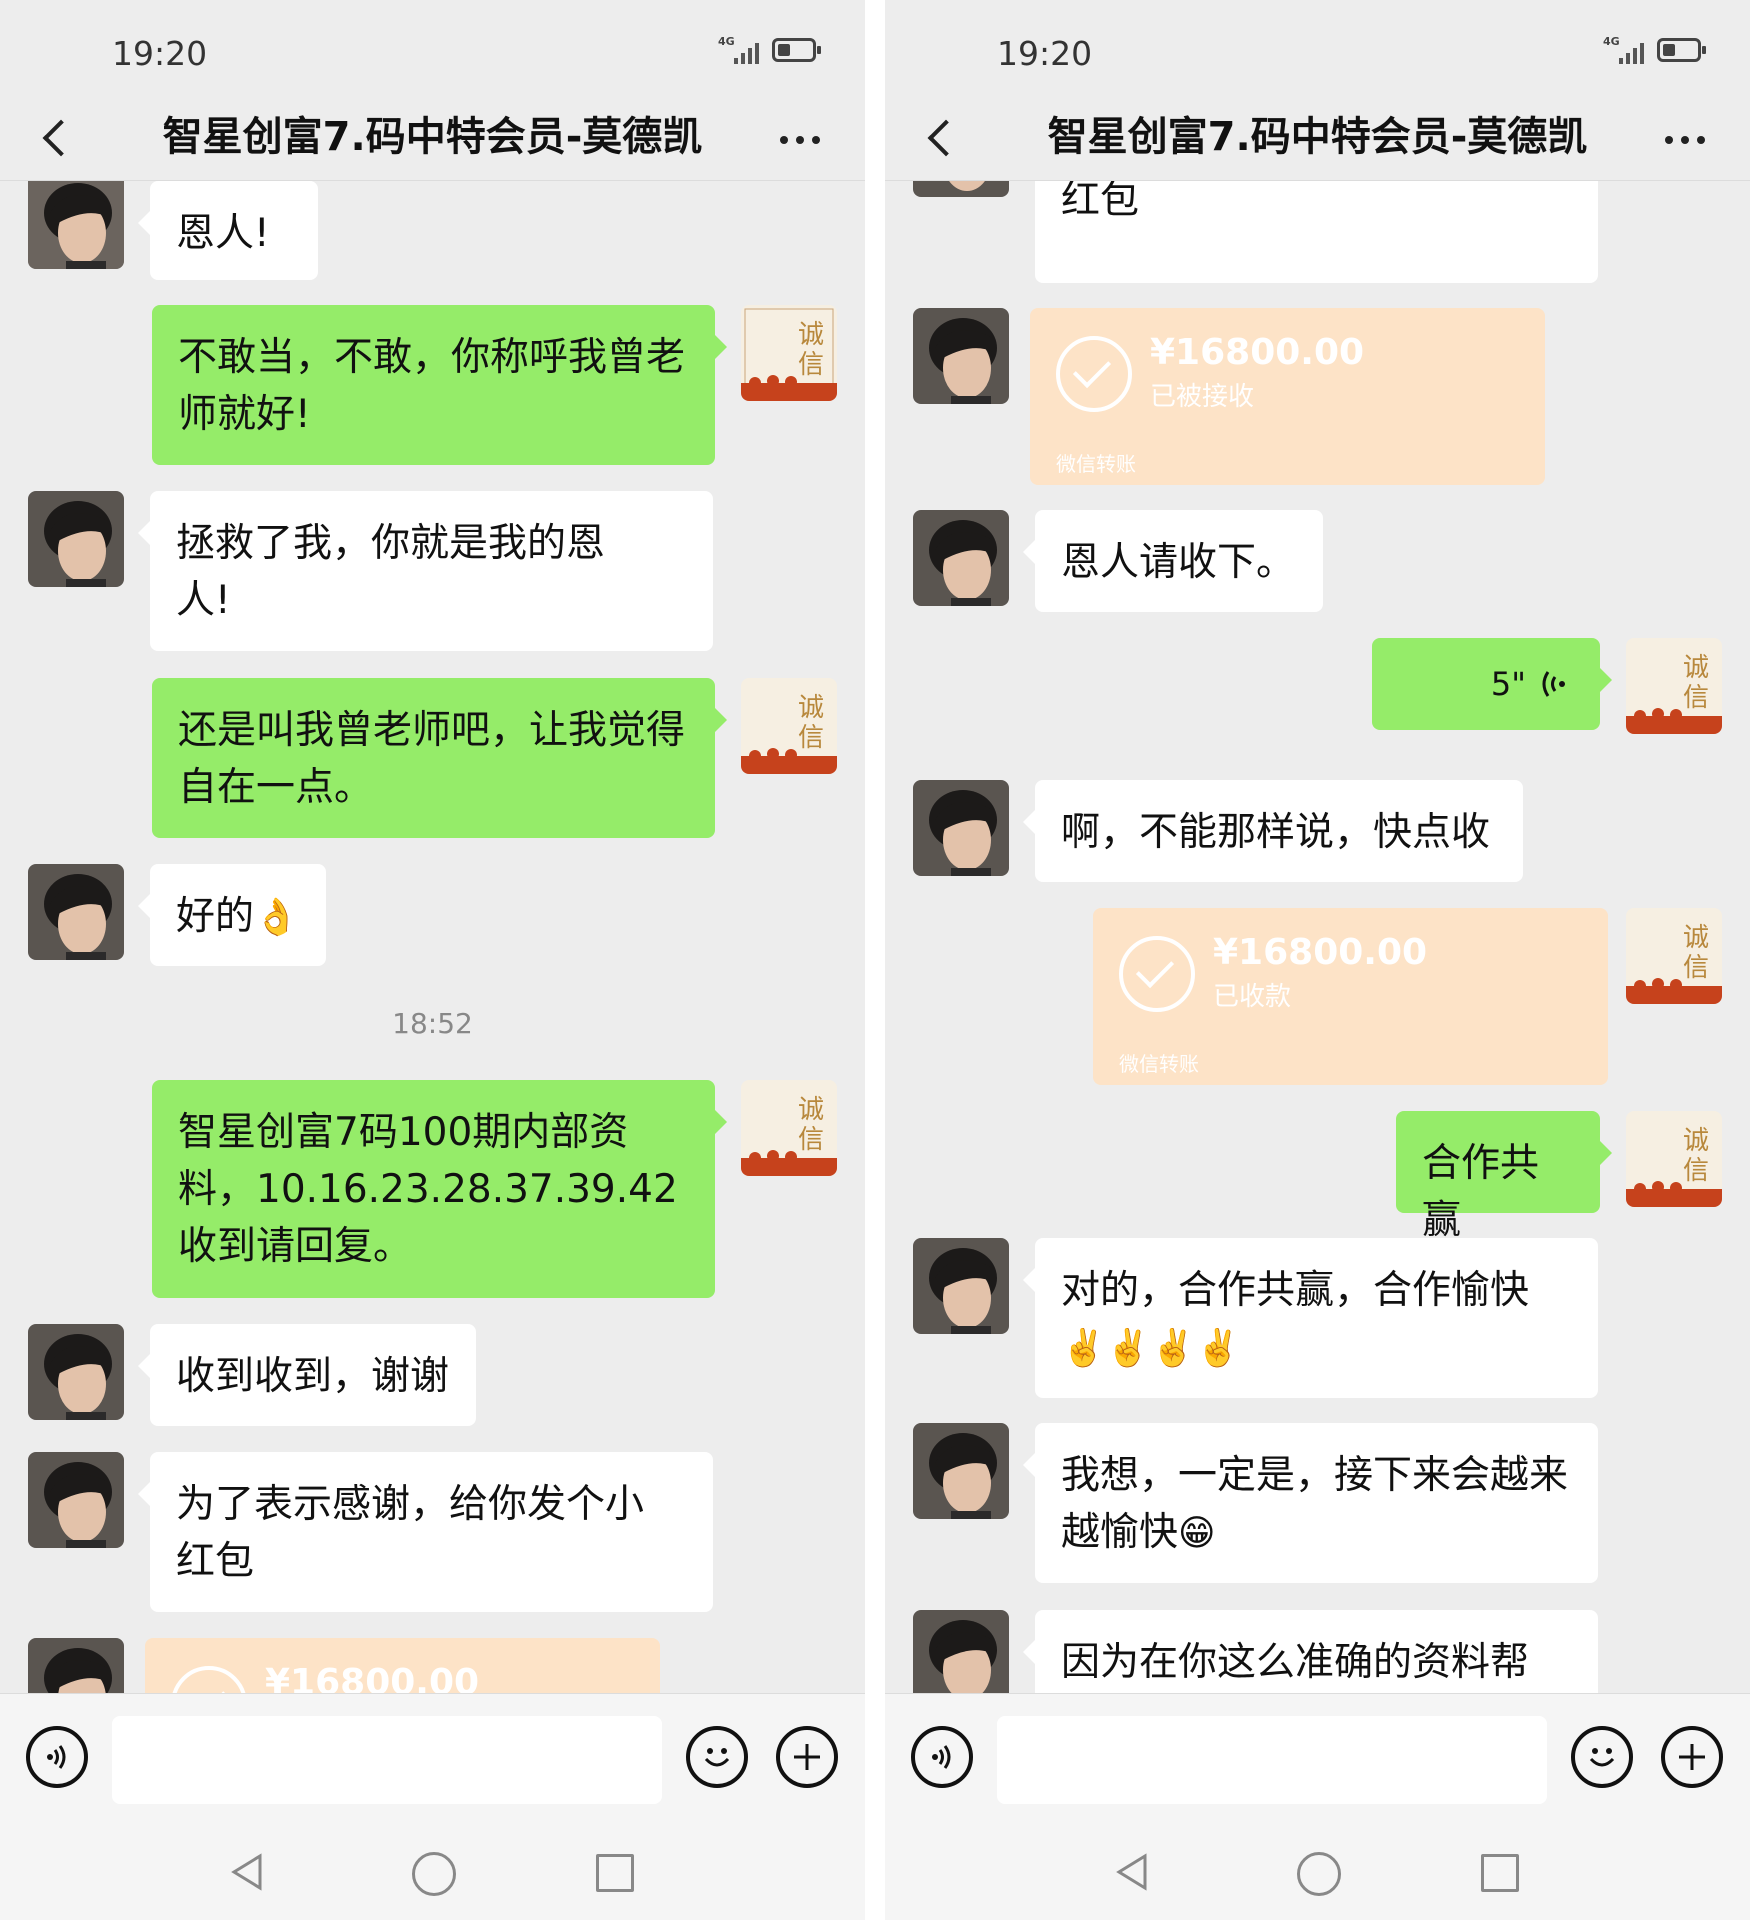 The height and width of the screenshot is (1920, 1750). What do you see at coordinates (223, 233) in the screenshot?
I see `message-text: 恩人!` at bounding box center [223, 233].